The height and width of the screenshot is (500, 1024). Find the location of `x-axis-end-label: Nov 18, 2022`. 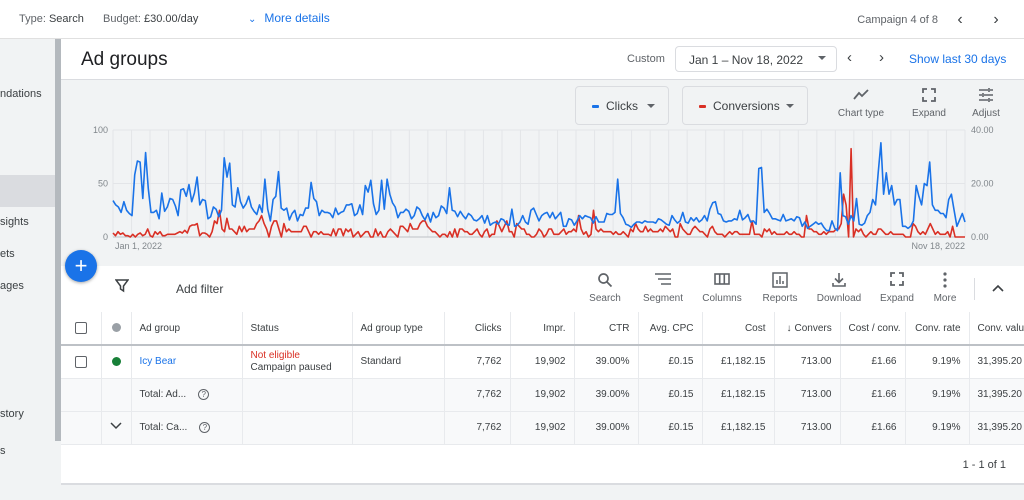

x-axis-end-label: Nov 18, 2022 is located at coordinates (938, 246).